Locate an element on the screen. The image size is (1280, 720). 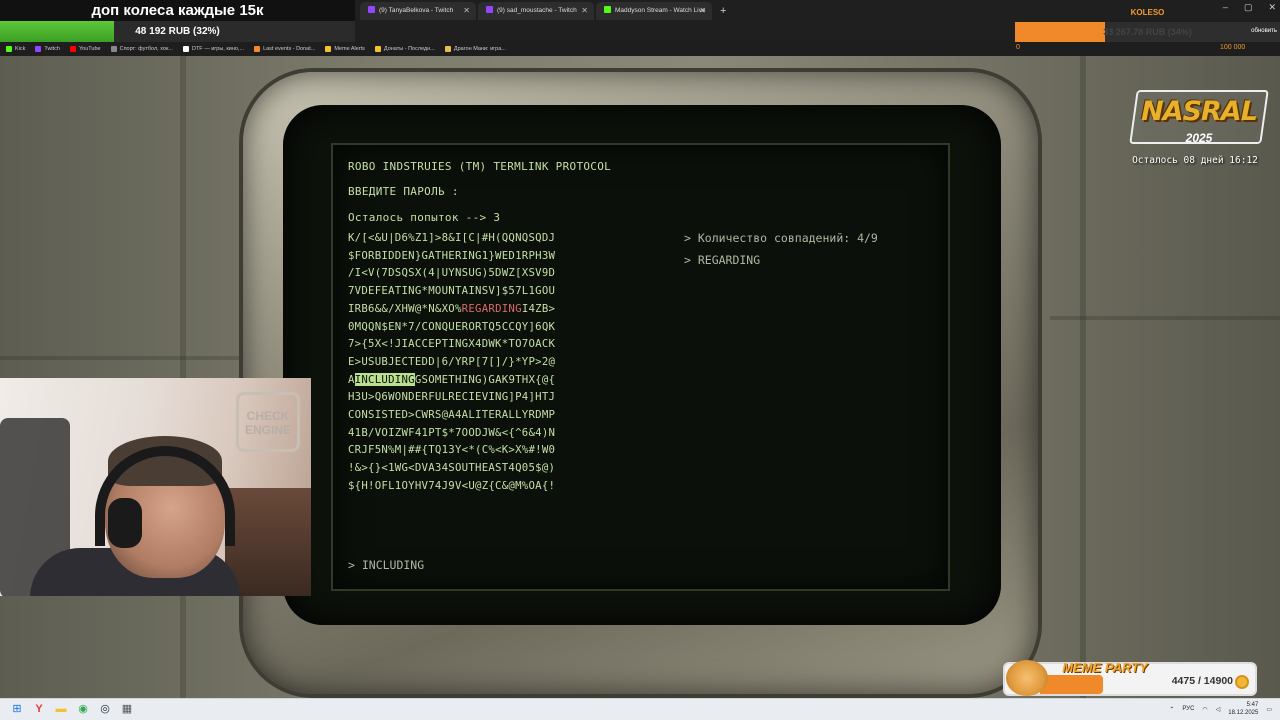
hex-row: AINCLUDINGGSOMETHING)GAK9THX{@{ is located at coordinates (451, 379).